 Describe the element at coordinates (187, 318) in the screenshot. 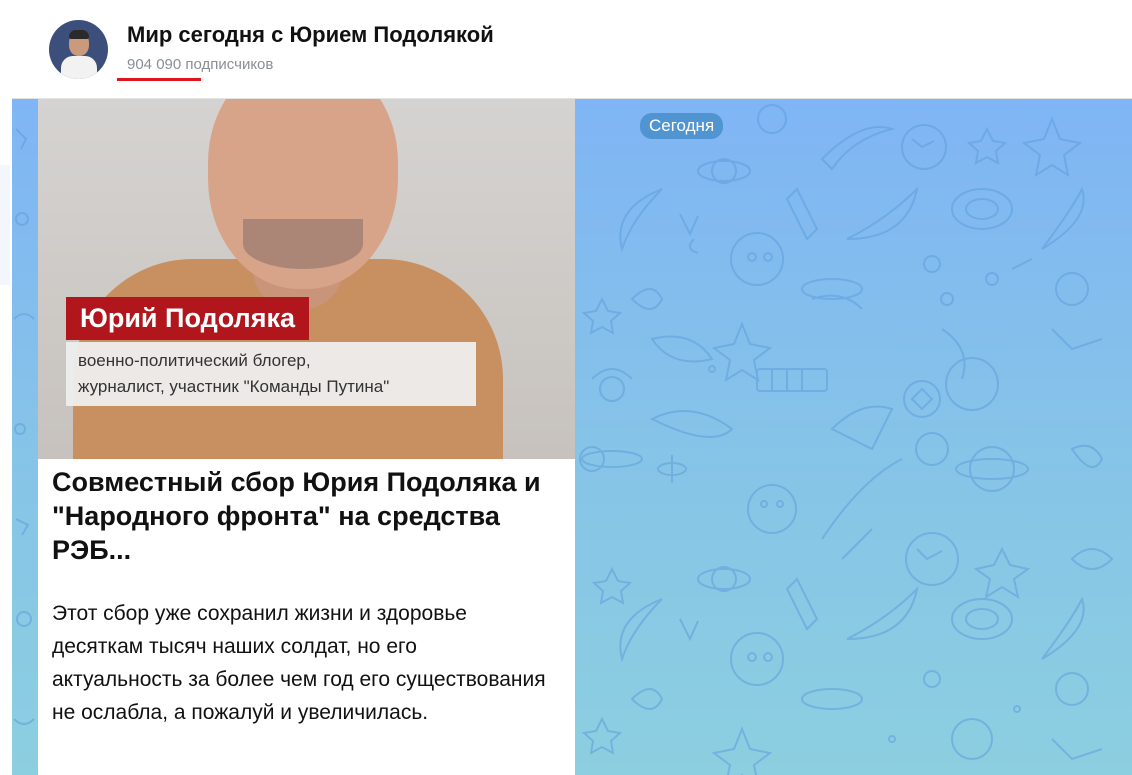

I see `media-name-caption: Юрий Подоляка` at that location.